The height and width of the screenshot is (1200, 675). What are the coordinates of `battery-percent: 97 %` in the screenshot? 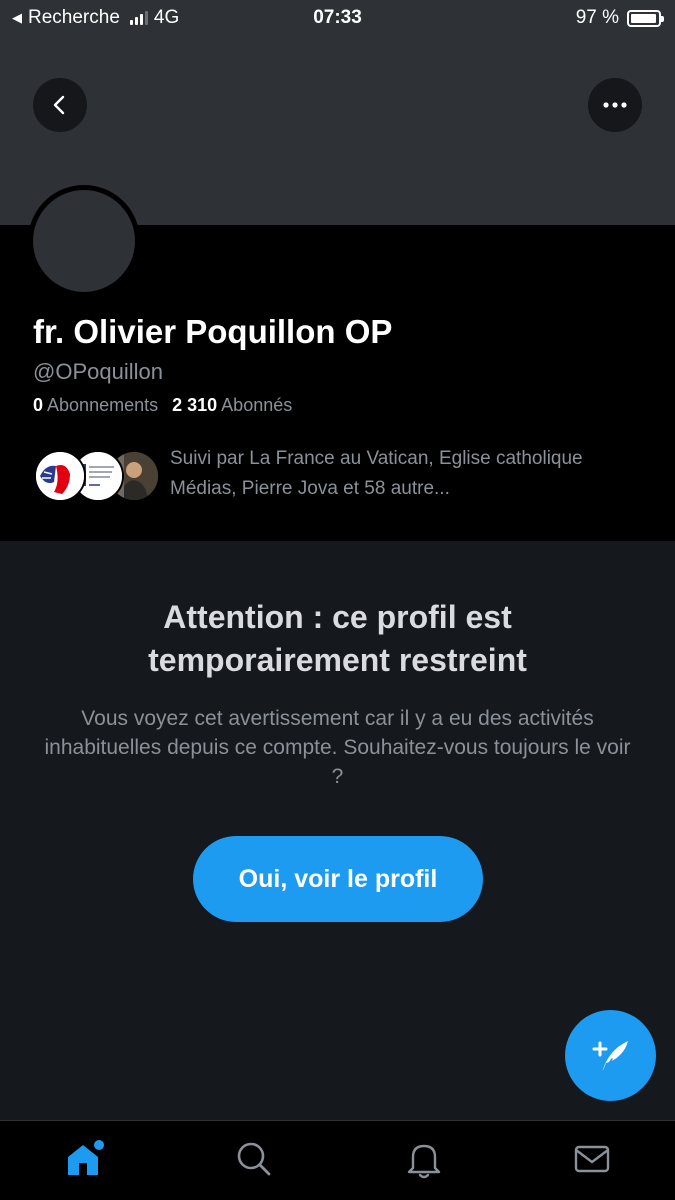 It's located at (597, 17).